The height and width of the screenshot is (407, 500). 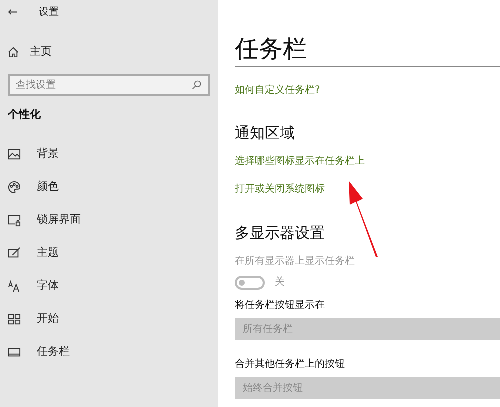 What do you see at coordinates (109, 187) in the screenshot?
I see `nav-item: 颜色` at bounding box center [109, 187].